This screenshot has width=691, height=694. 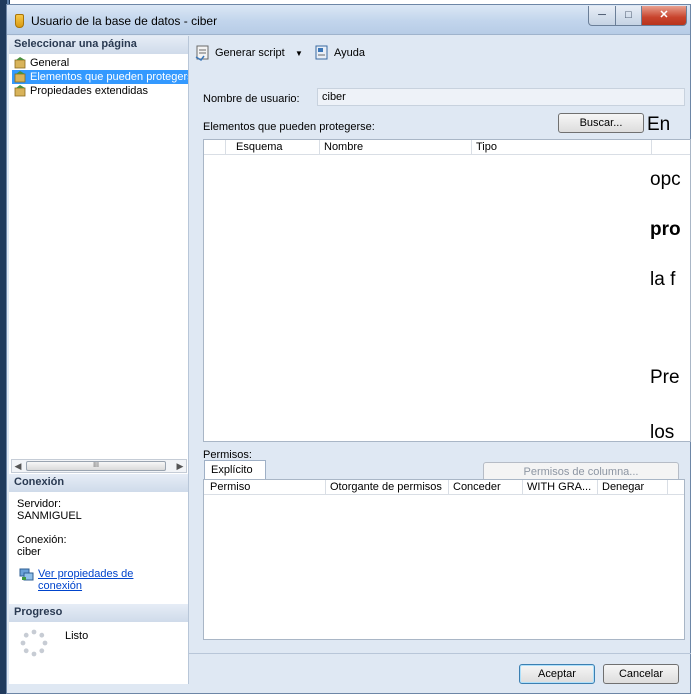 What do you see at coordinates (663, 279) in the screenshot?
I see `document-text-4: la f` at bounding box center [663, 279].